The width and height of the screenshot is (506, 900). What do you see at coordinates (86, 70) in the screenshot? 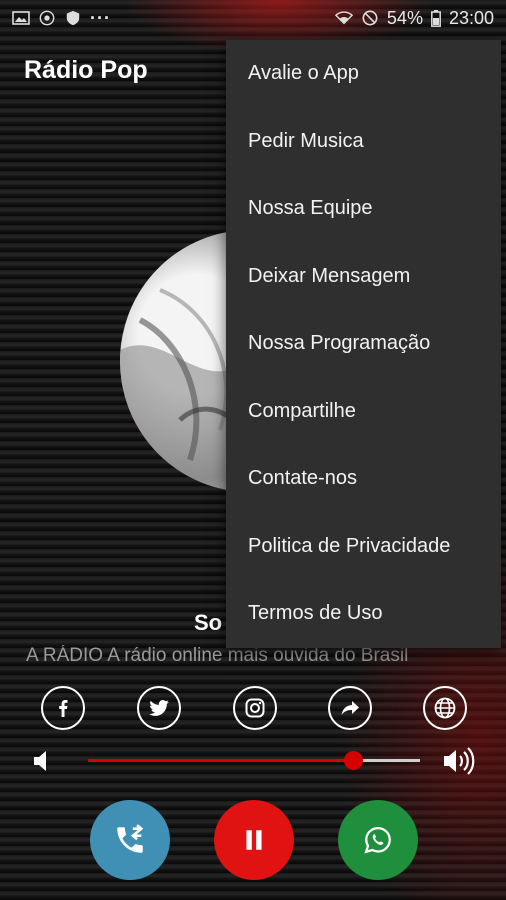
I see `app-title: Rádio Pop` at bounding box center [86, 70].